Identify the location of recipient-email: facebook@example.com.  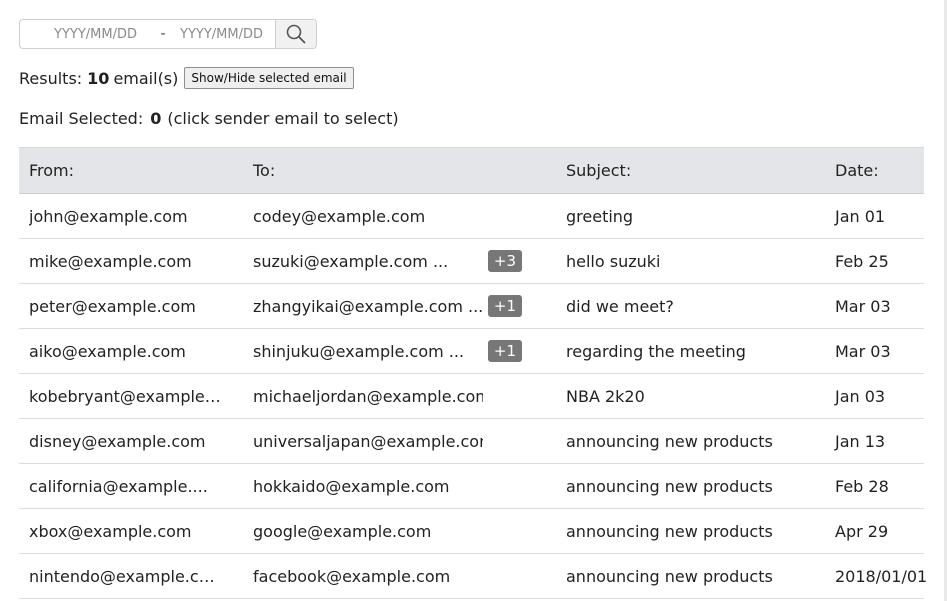
(352, 576).